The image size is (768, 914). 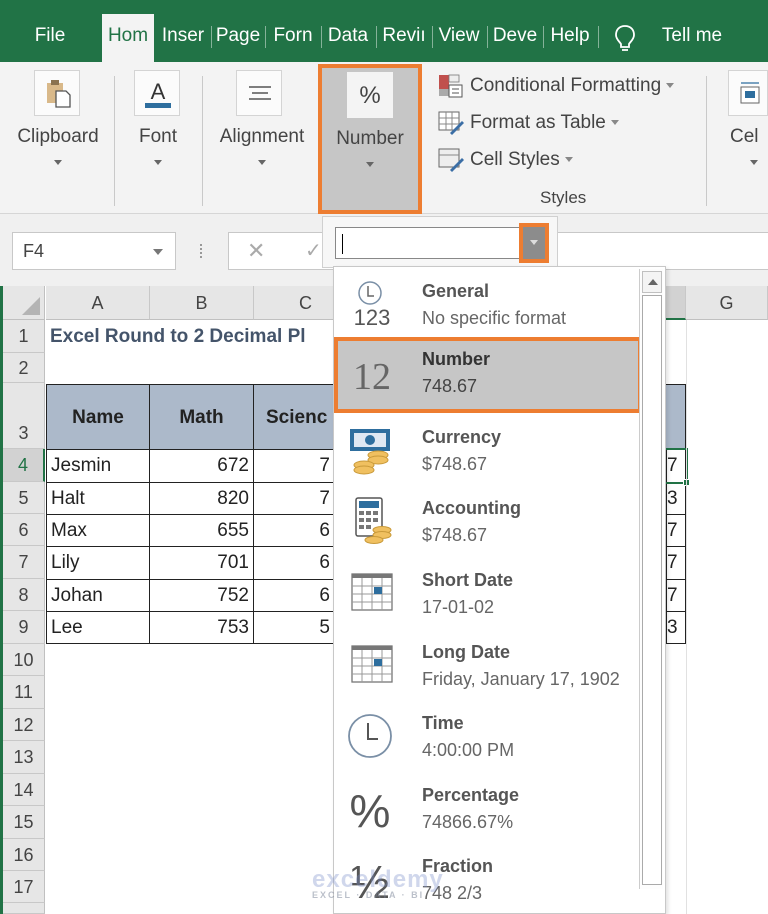 What do you see at coordinates (652, 590) in the screenshot?
I see `scrollbar-thumb` at bounding box center [652, 590].